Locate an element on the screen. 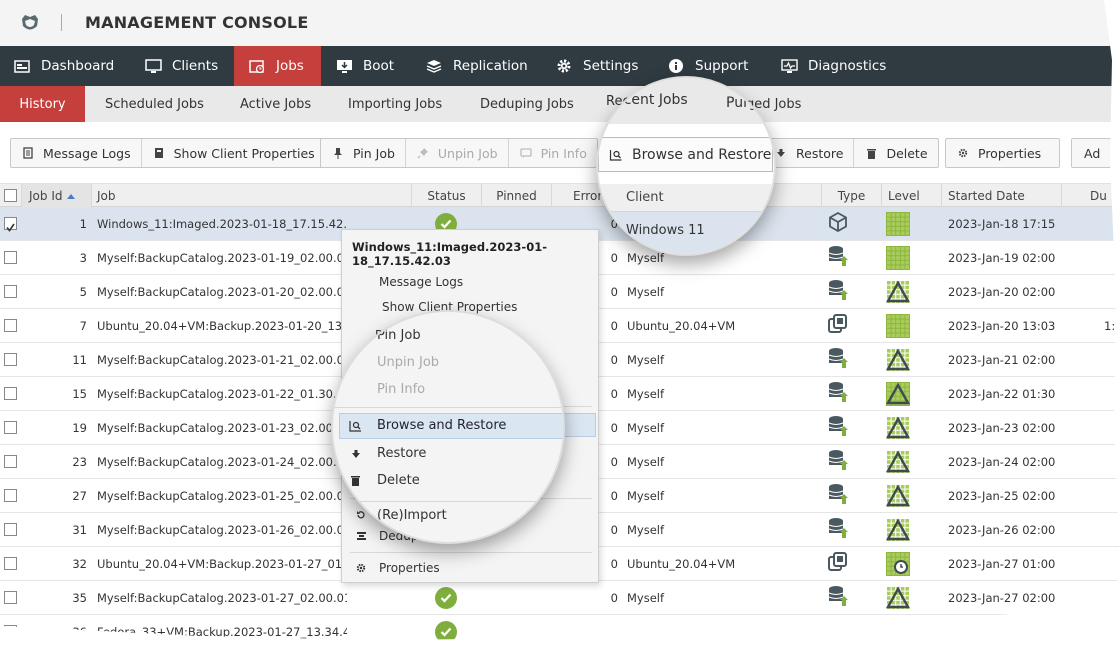 This screenshot has width=1120, height=647. comment-icon is located at coordinates (526, 153).